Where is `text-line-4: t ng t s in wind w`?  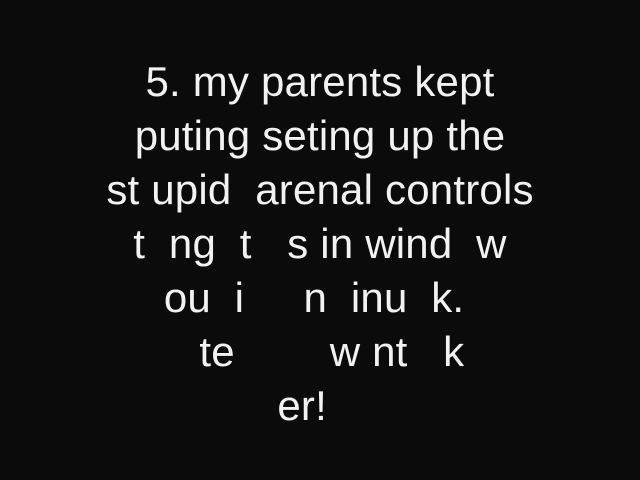 text-line-4: t ng t s in wind w is located at coordinates (320, 243).